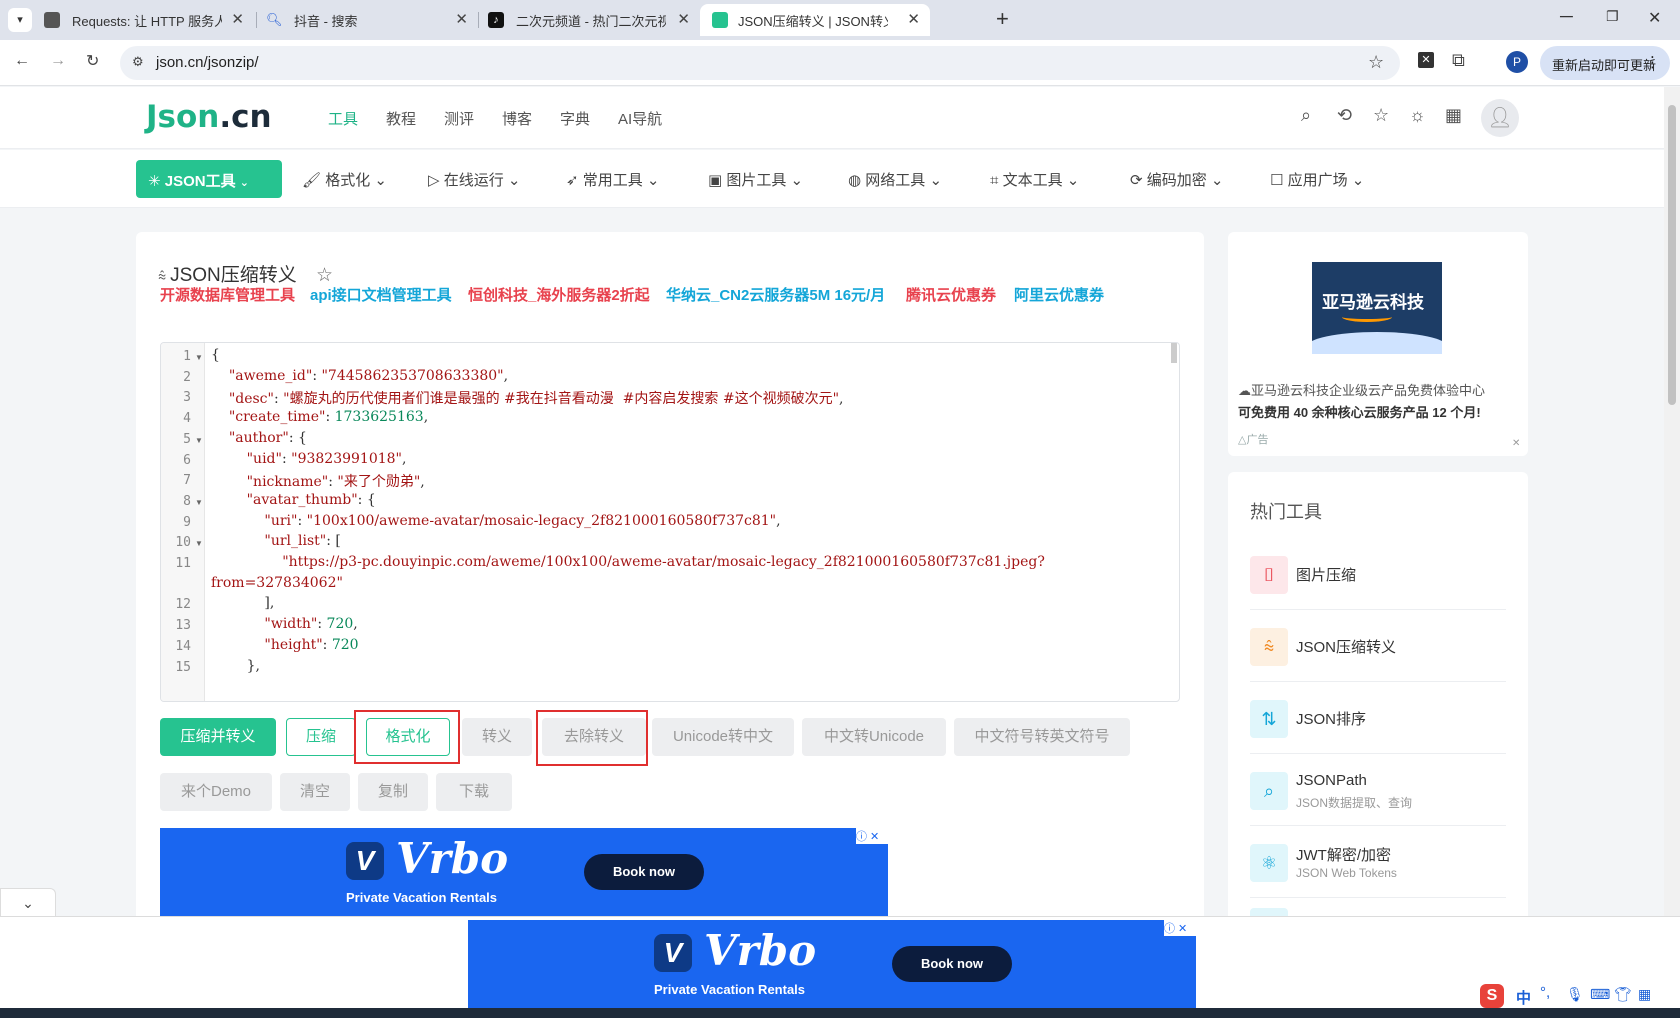 This screenshot has height=1018, width=1680. Describe the element at coordinates (1306, 115) in the screenshot. I see `search-icon: ⌕` at that location.